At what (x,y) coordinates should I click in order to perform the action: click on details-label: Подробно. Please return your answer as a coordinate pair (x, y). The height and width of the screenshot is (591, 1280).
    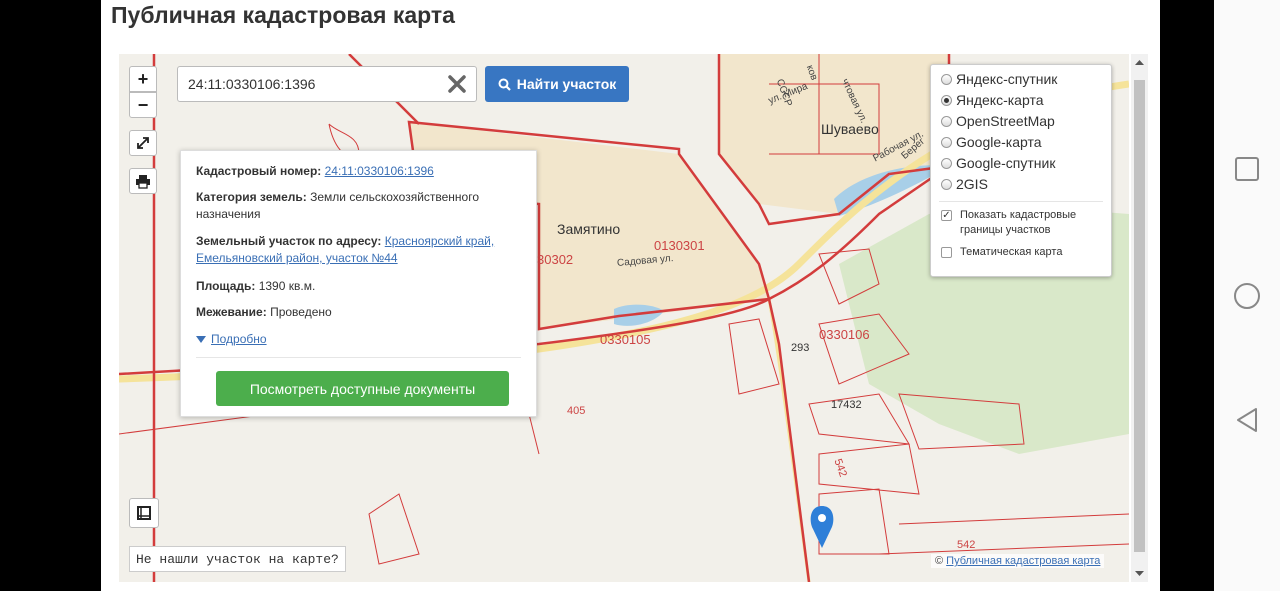
    Looking at the image, I should click on (239, 339).